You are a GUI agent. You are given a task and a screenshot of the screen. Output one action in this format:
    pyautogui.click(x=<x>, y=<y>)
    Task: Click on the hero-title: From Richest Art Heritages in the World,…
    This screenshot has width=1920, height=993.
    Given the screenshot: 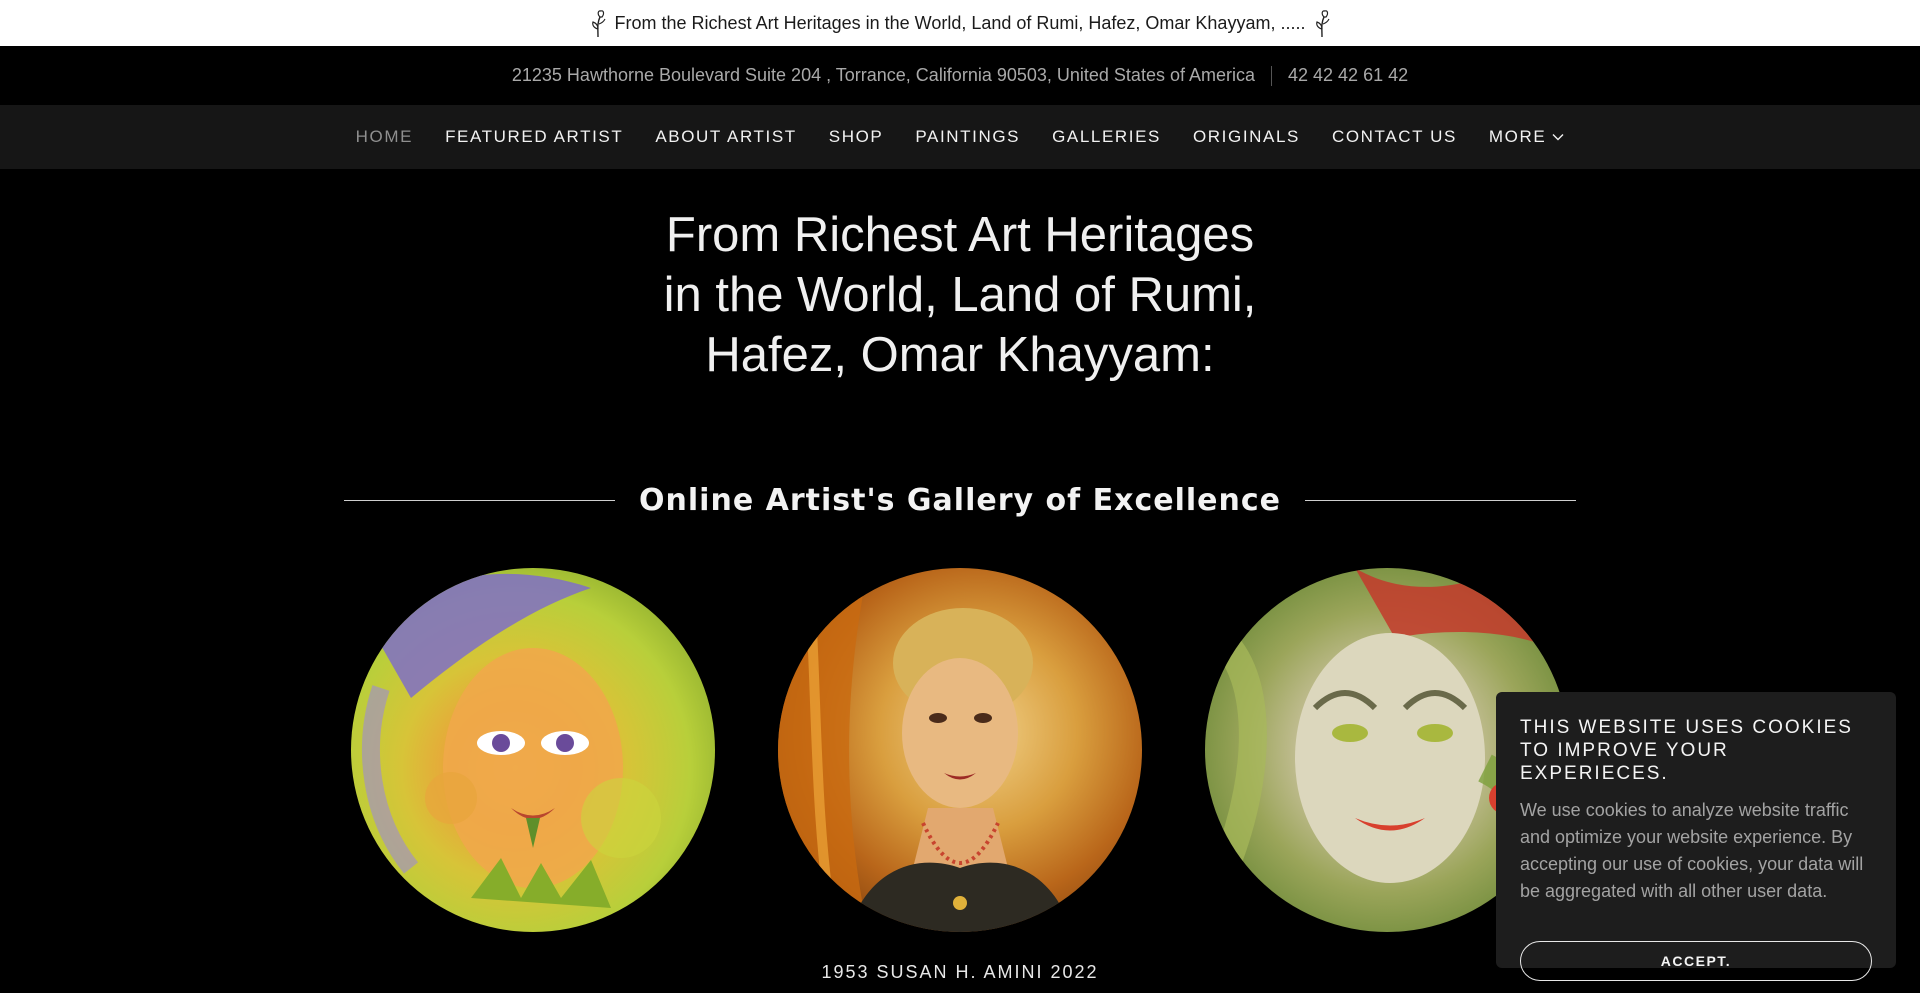 What is the action you would take?
    pyautogui.click(x=960, y=295)
    